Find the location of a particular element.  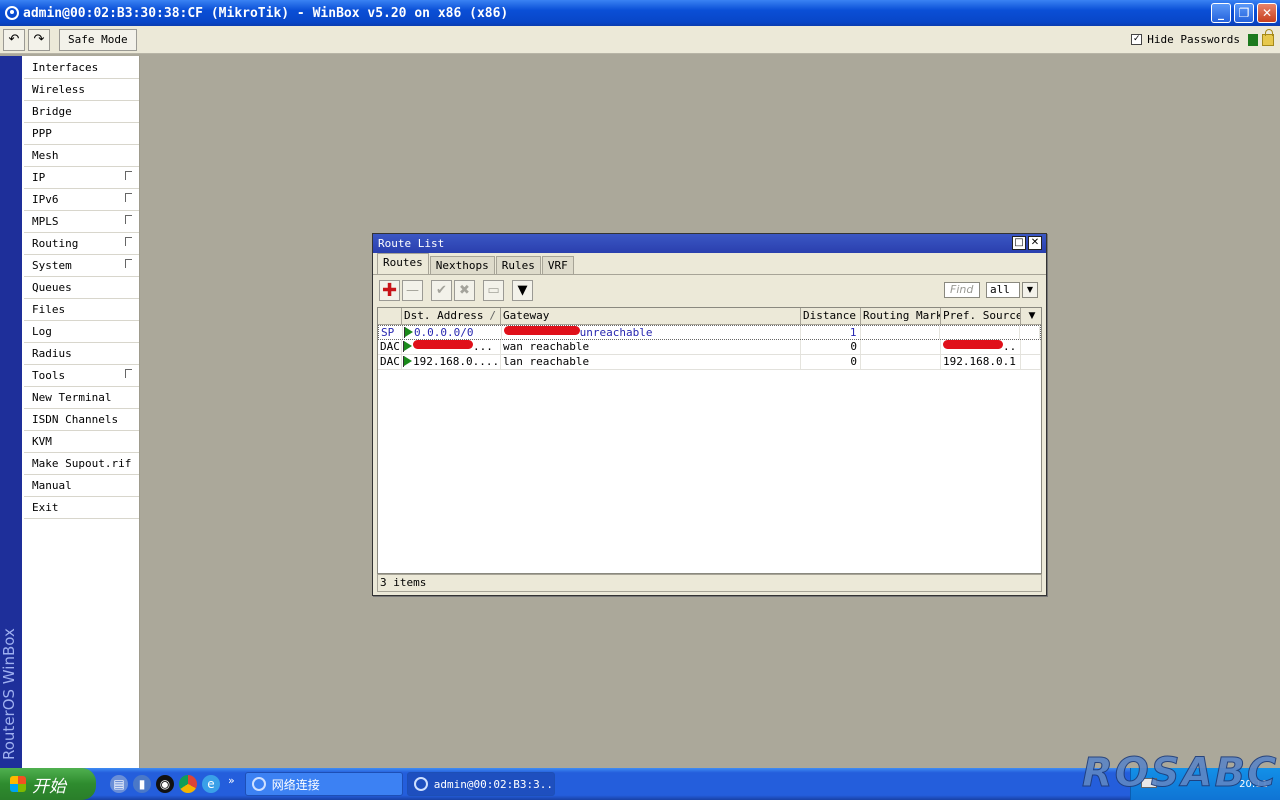

chevron-down-icon: ▼ is located at coordinates (1030, 290).